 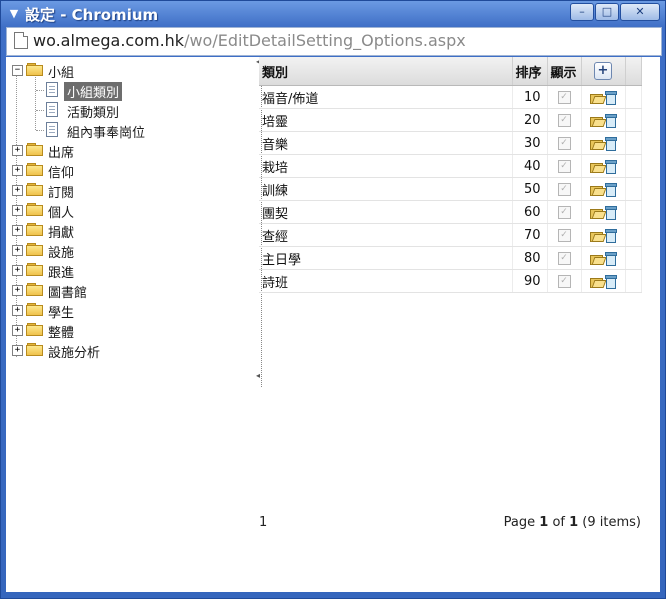 What do you see at coordinates (607, 12) in the screenshot?
I see `maximize-button: □` at bounding box center [607, 12].